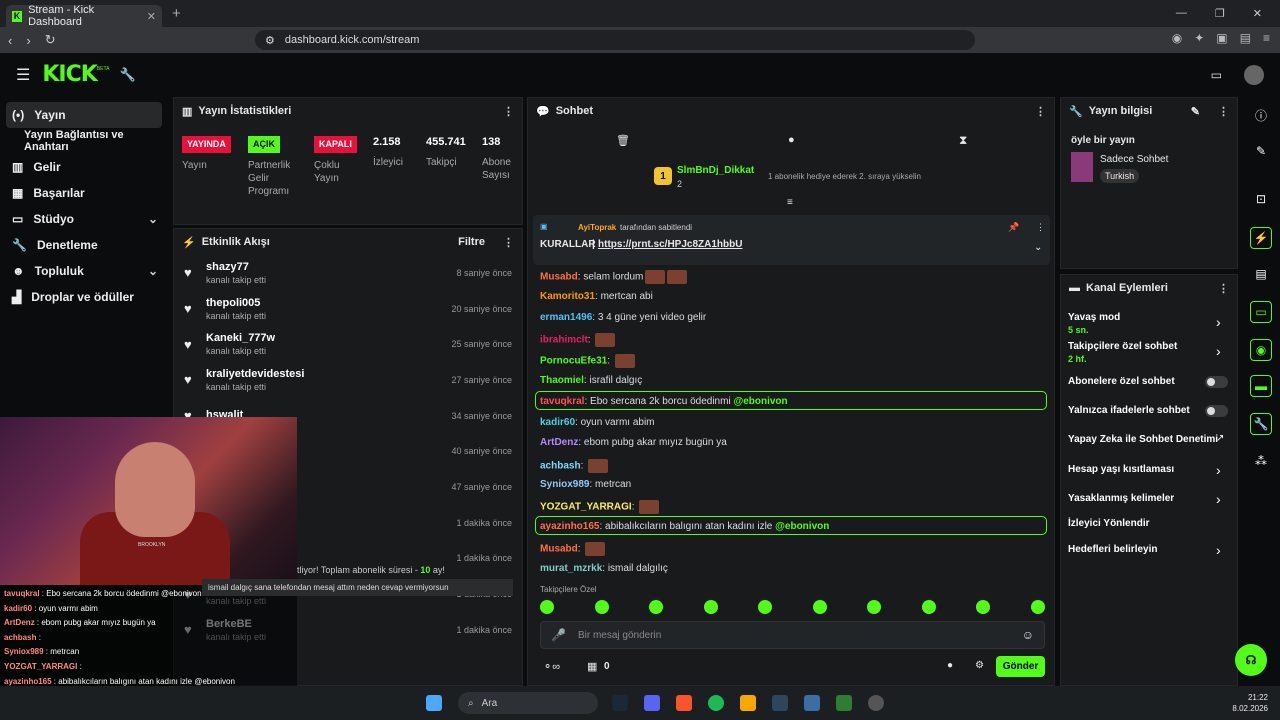 This screenshot has width=1280, height=720. What do you see at coordinates (950, 665) in the screenshot?
I see `chat-settings-icon: ●` at bounding box center [950, 665].